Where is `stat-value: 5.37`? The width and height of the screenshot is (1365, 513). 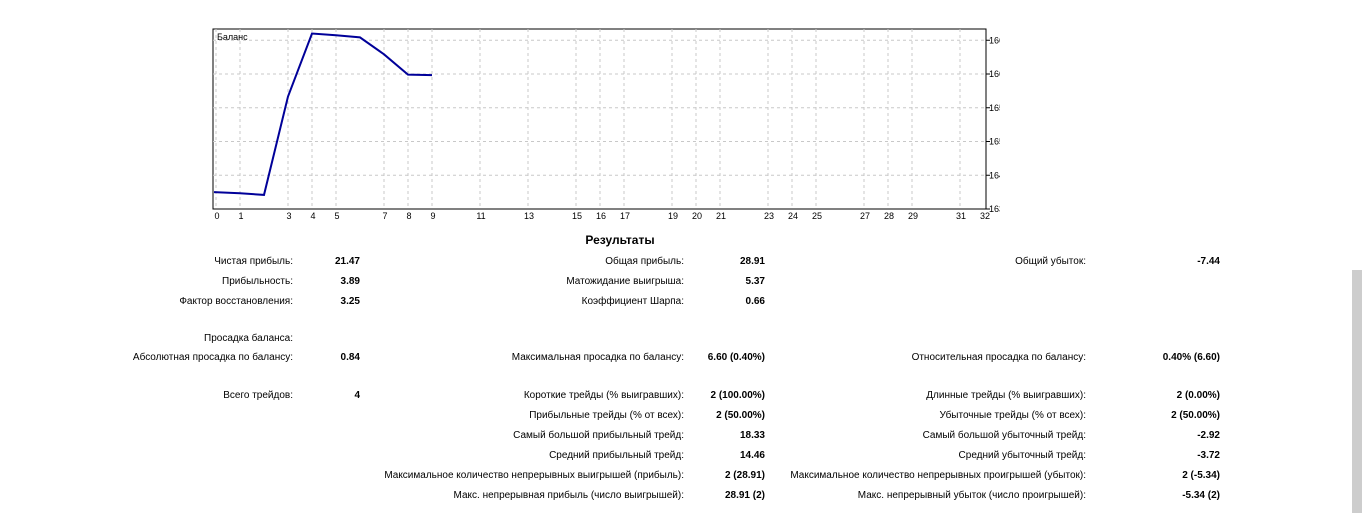
stat-value: 5.37 is located at coordinates (755, 281).